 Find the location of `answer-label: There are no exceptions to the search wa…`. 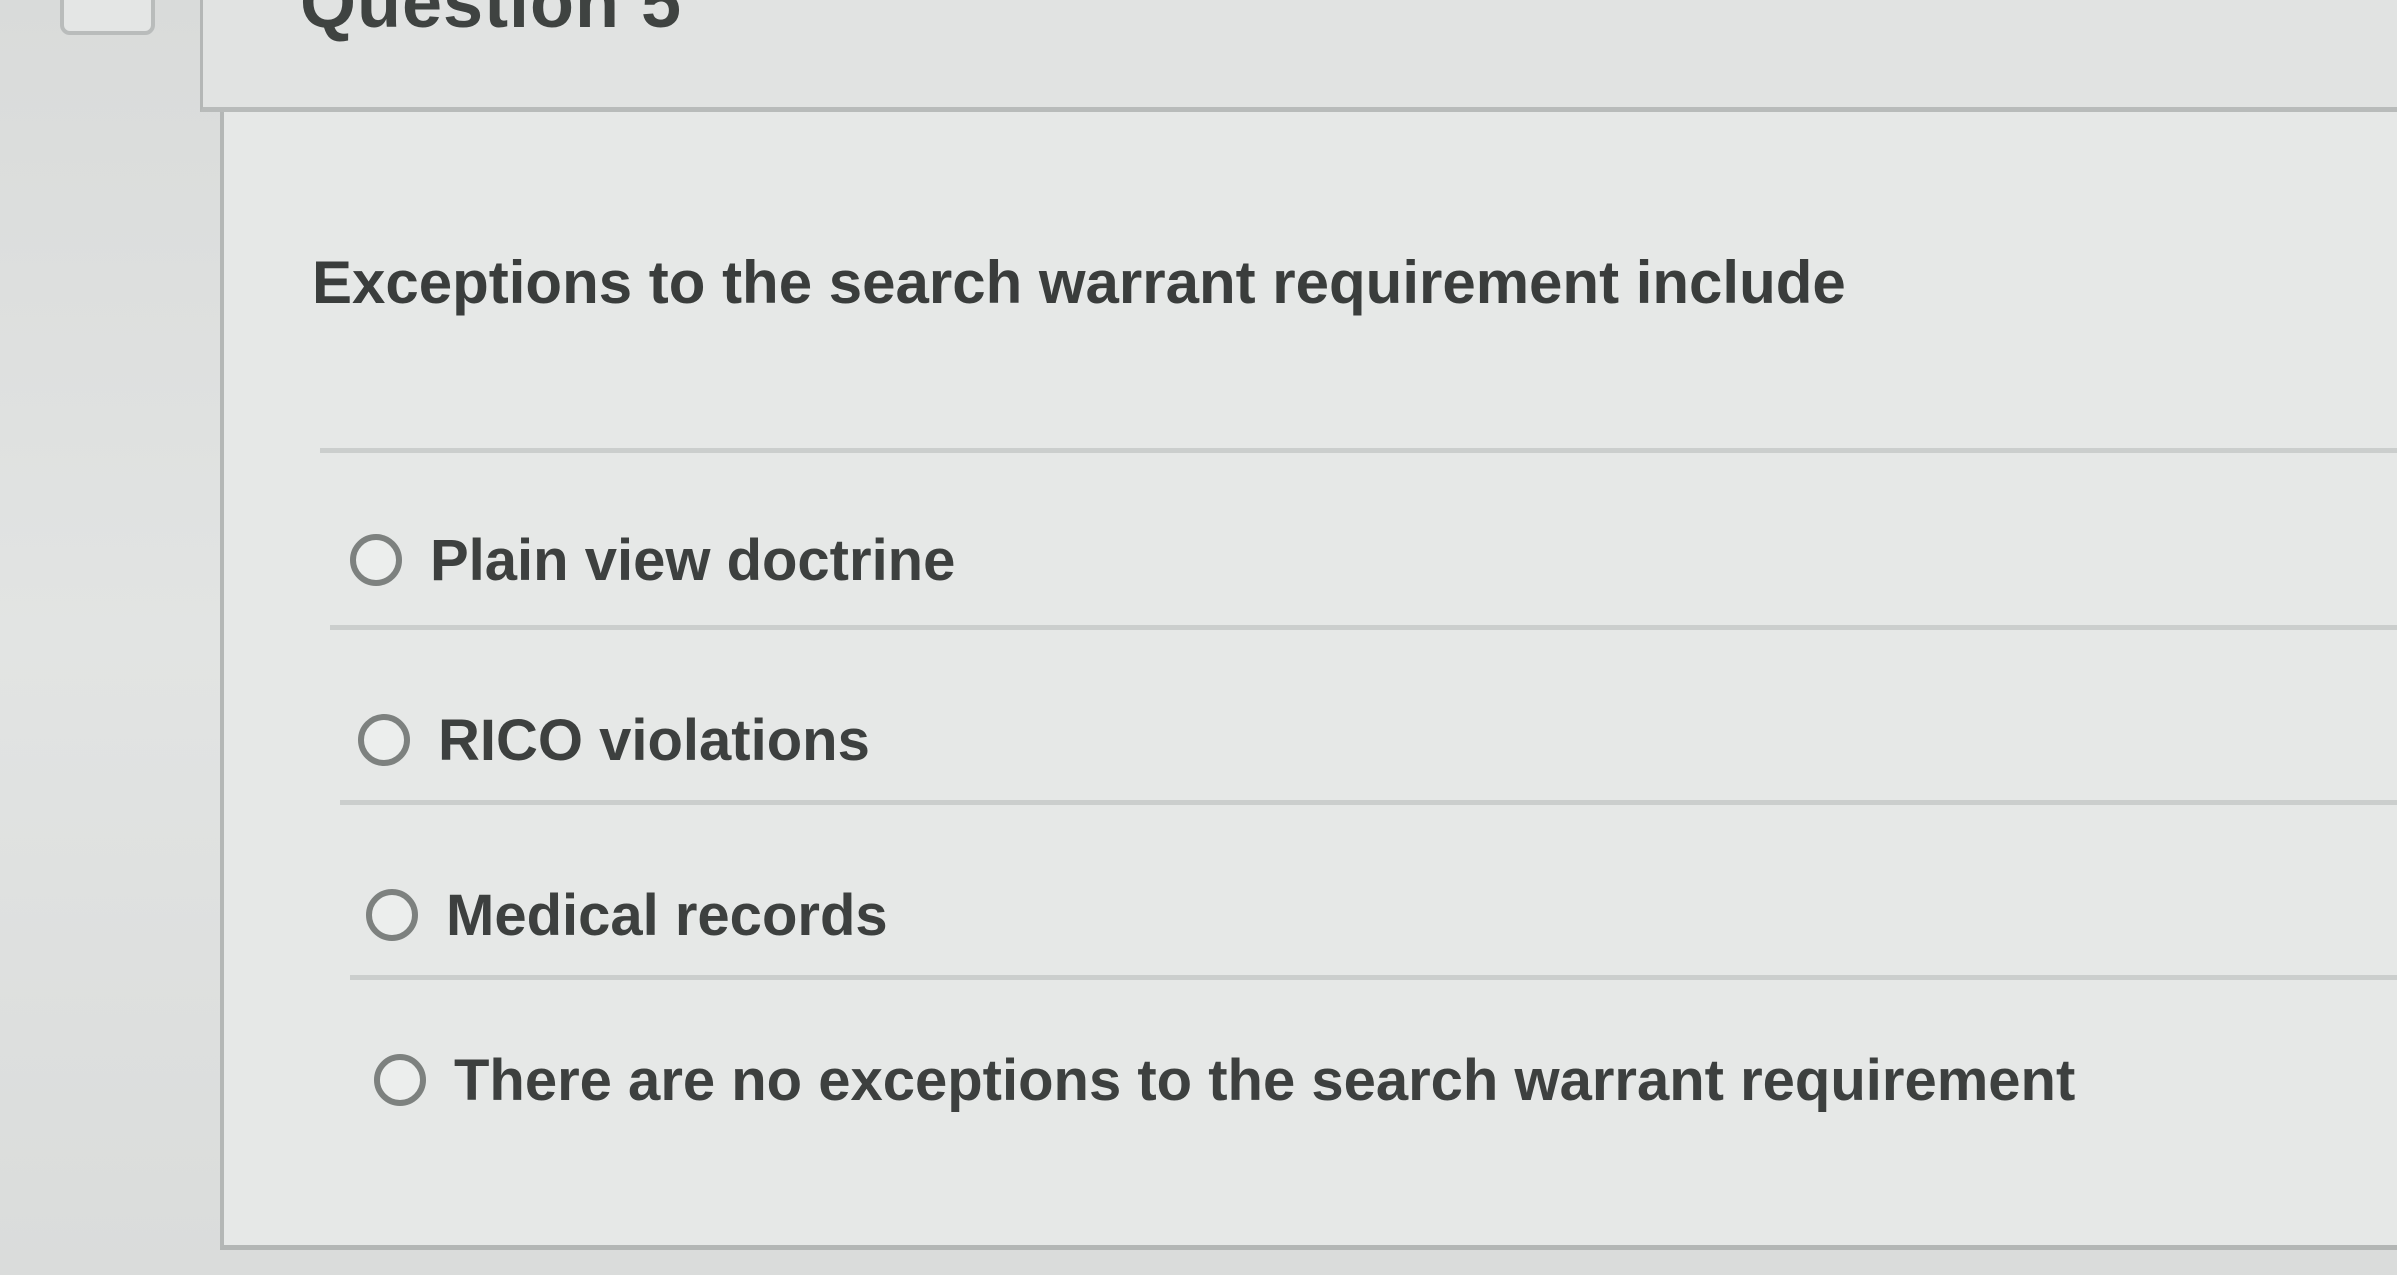

answer-label: There are no exceptions to the search wa… is located at coordinates (1265, 1080).